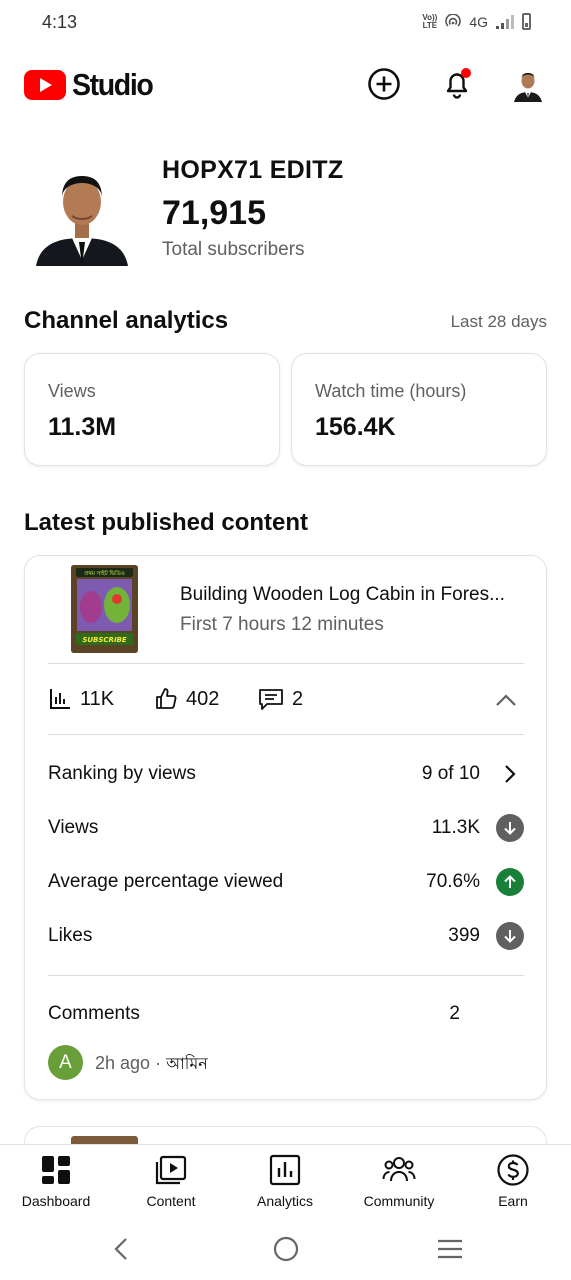  Describe the element at coordinates (152, 409) in the screenshot. I see `metric-card-views: Views 11.3M` at that location.